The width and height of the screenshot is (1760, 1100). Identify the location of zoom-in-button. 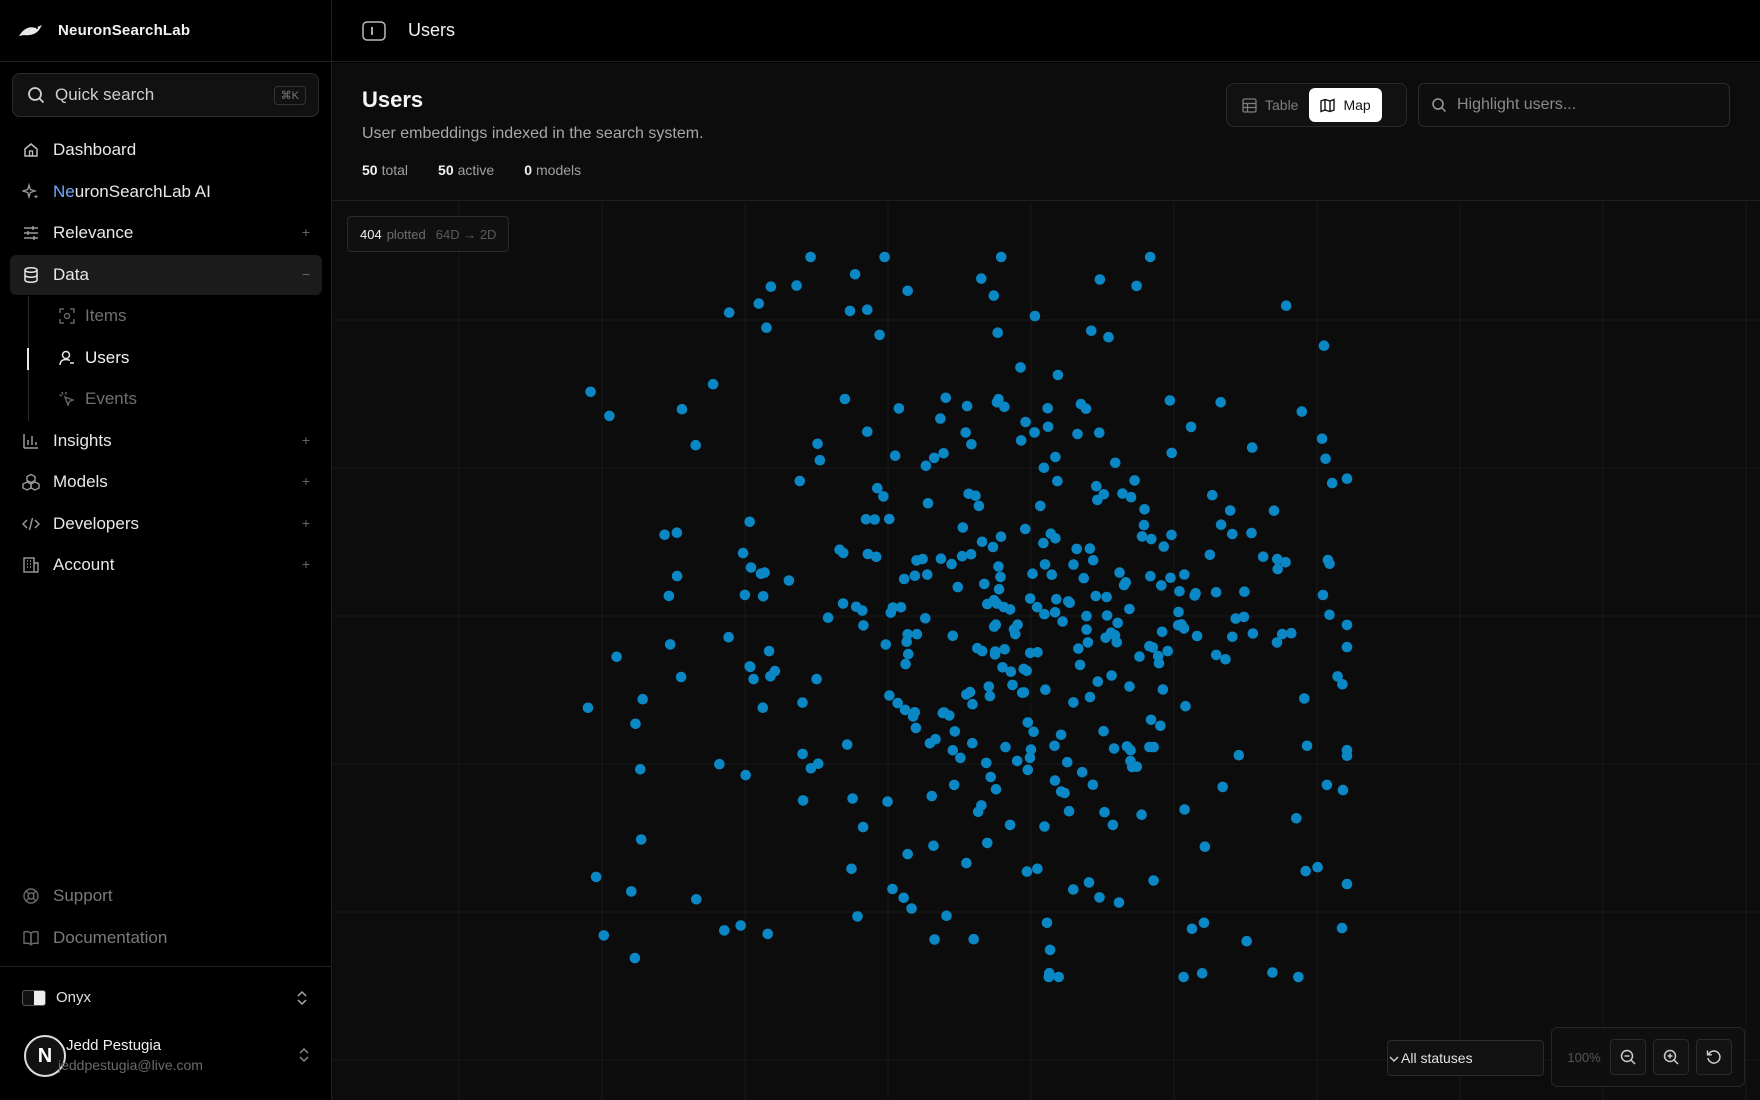
(1671, 1057).